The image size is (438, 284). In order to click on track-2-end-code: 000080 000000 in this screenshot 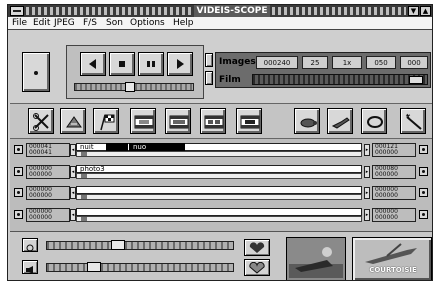, I will do `click(394, 172)`.